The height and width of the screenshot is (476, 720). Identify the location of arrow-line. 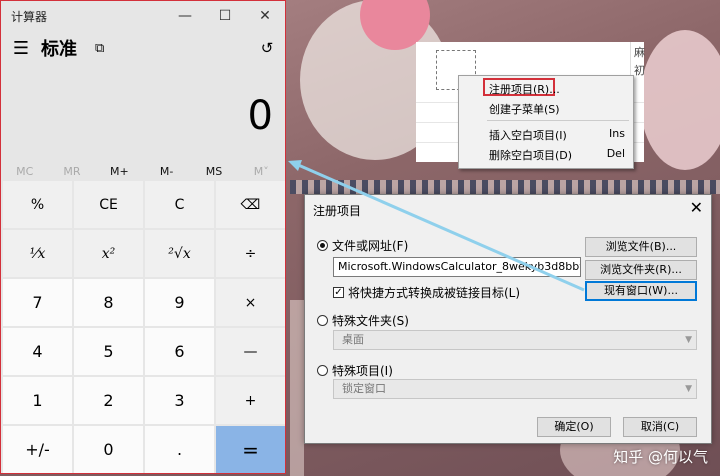
(440, 227).